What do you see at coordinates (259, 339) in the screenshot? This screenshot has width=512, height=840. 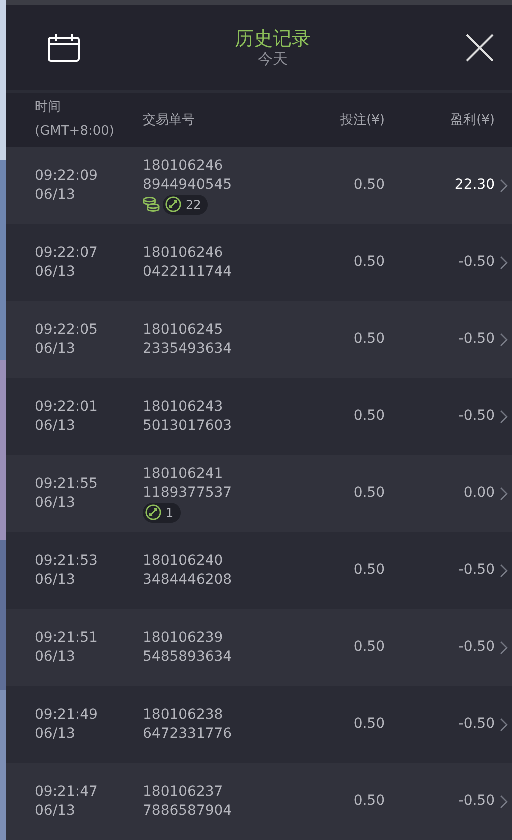 I see `history-row: 09:22:05 06/13 180106245 2335493634 0.50 -0.50` at bounding box center [259, 339].